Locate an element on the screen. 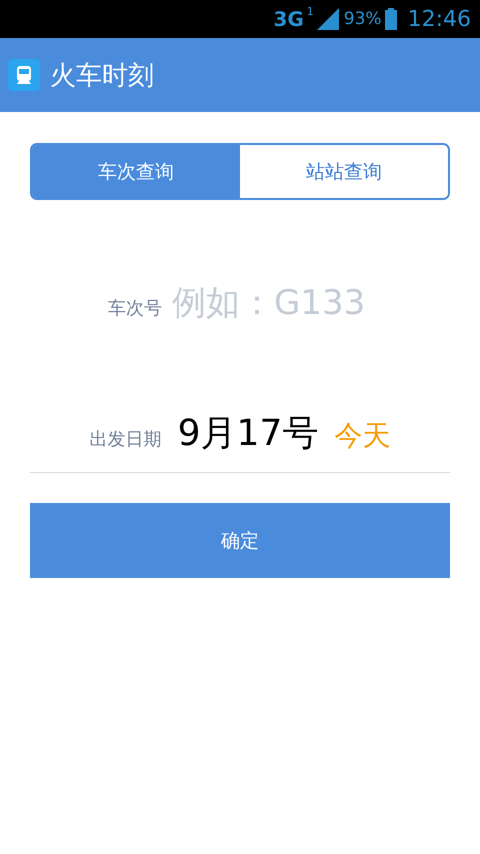 The width and height of the screenshot is (480, 854). clock: 12:46 is located at coordinates (439, 19).